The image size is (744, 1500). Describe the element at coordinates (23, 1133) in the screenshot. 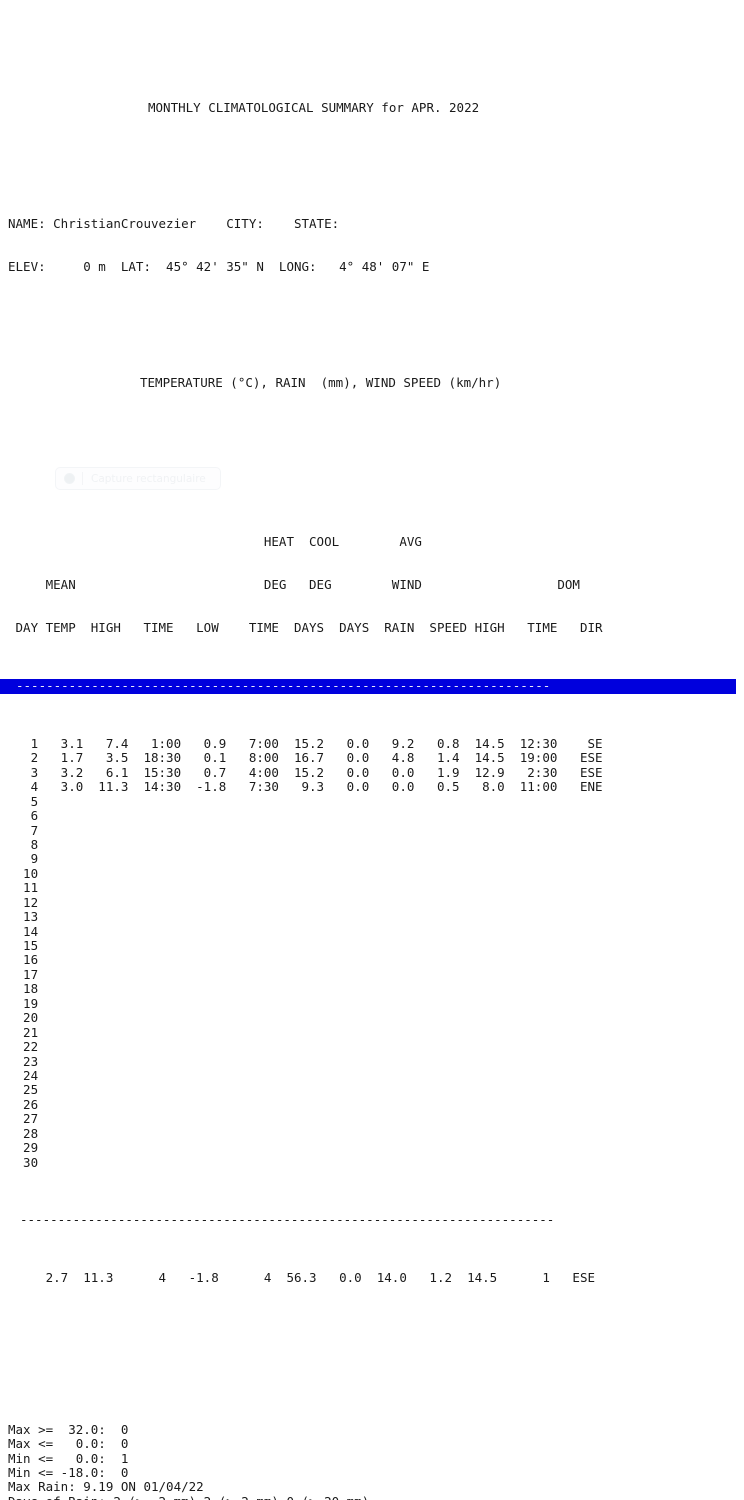

I see `table-row: 28` at that location.